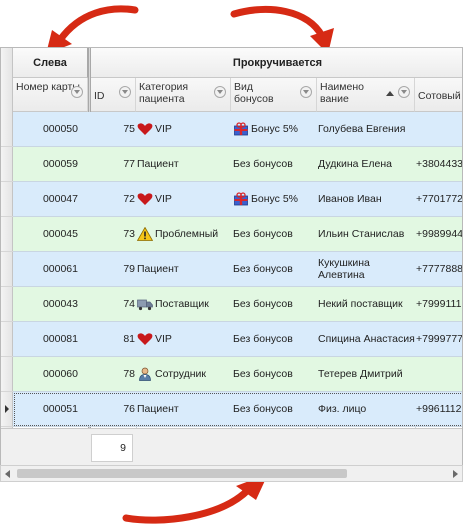 This screenshot has width=463, height=527. What do you see at coordinates (366, 409) in the screenshot?
I see `cell-name: Физ. лицо` at bounding box center [366, 409].